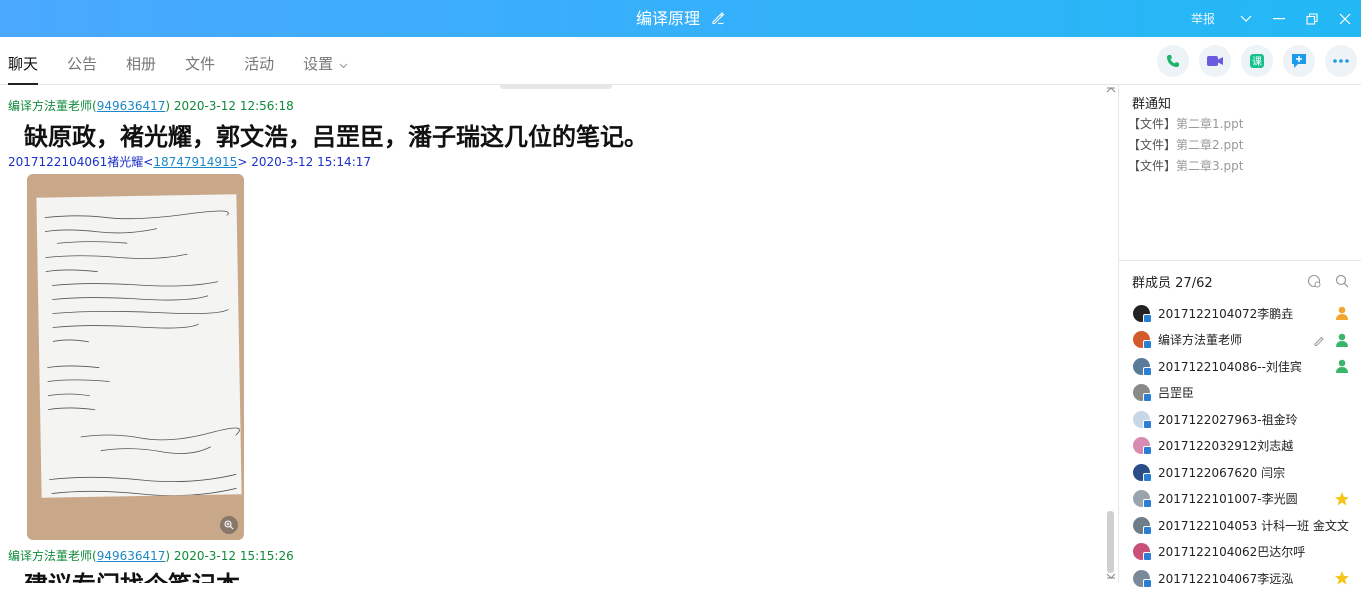 The image size is (1361, 592). I want to click on member-row: 2017122027963-祖金玲, so click(1240, 419).